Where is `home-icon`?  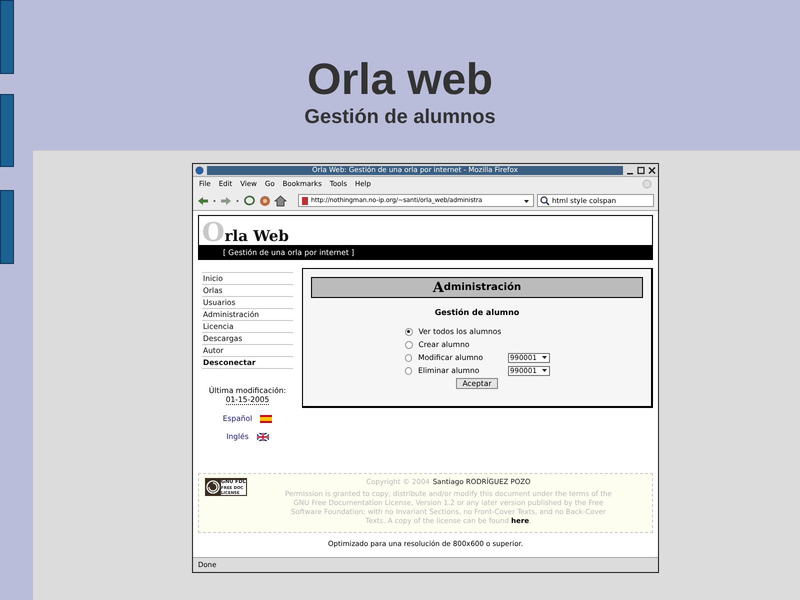 home-icon is located at coordinates (280, 200).